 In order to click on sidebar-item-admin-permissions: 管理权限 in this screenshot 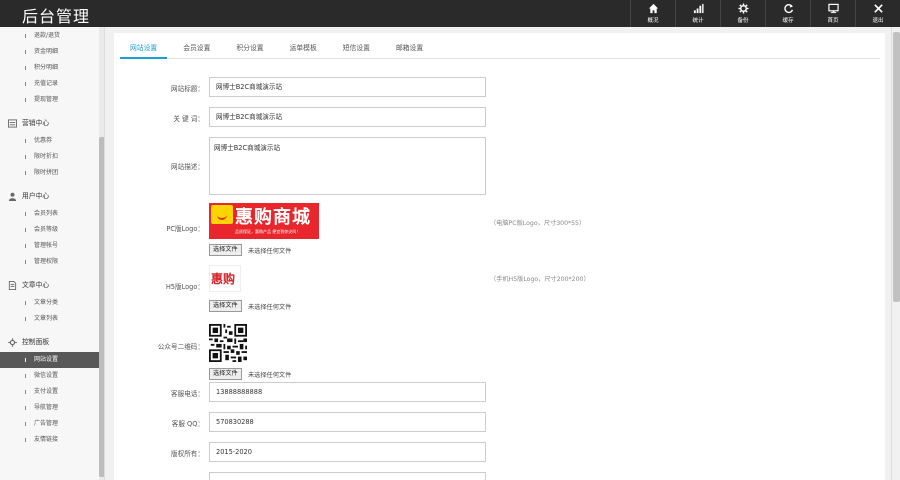, I will do `click(52, 262)`.